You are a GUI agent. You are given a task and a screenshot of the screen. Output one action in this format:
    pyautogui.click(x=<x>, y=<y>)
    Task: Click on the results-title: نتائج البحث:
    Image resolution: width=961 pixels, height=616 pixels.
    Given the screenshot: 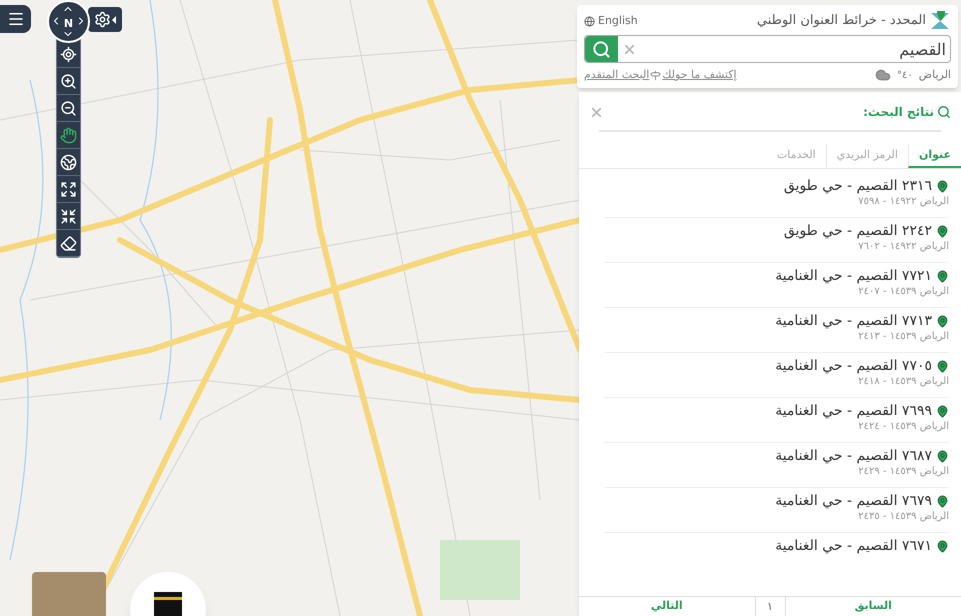 What is the action you would take?
    pyautogui.click(x=898, y=112)
    